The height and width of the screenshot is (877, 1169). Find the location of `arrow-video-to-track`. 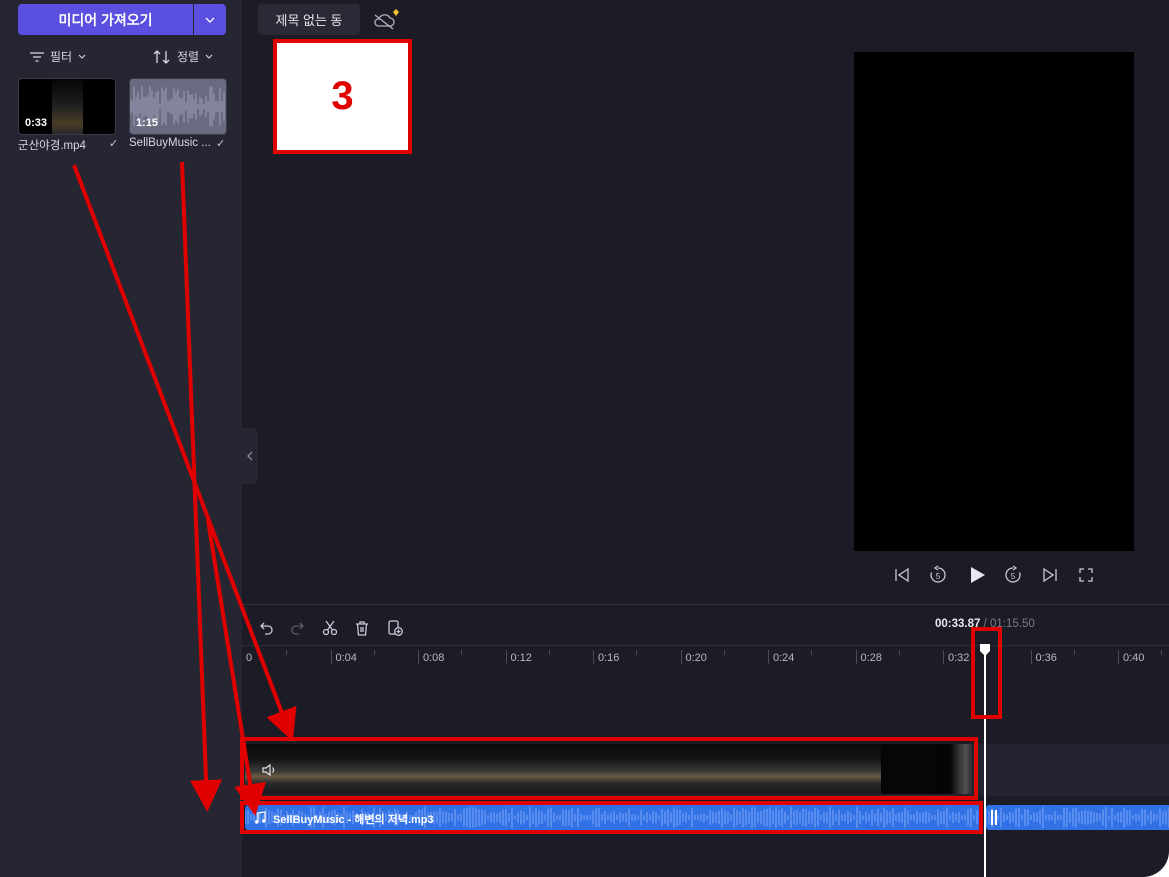

arrow-video-to-track is located at coordinates (184, 453).